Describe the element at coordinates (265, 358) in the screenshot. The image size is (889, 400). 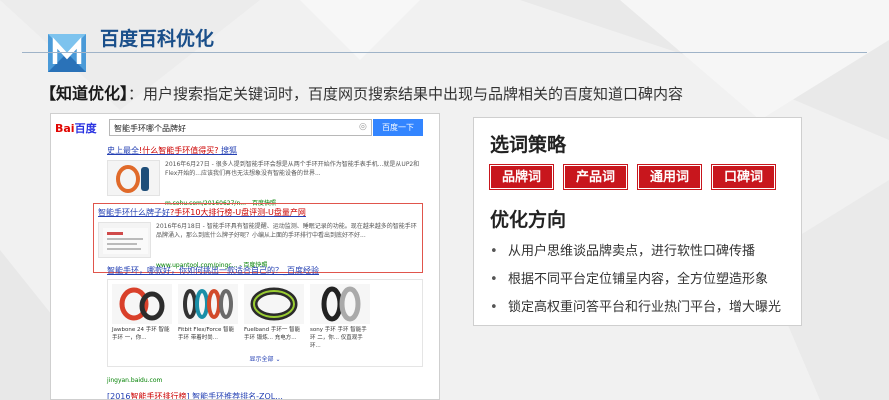
I see `show-all-link: 显示全部 ⌄` at that location.